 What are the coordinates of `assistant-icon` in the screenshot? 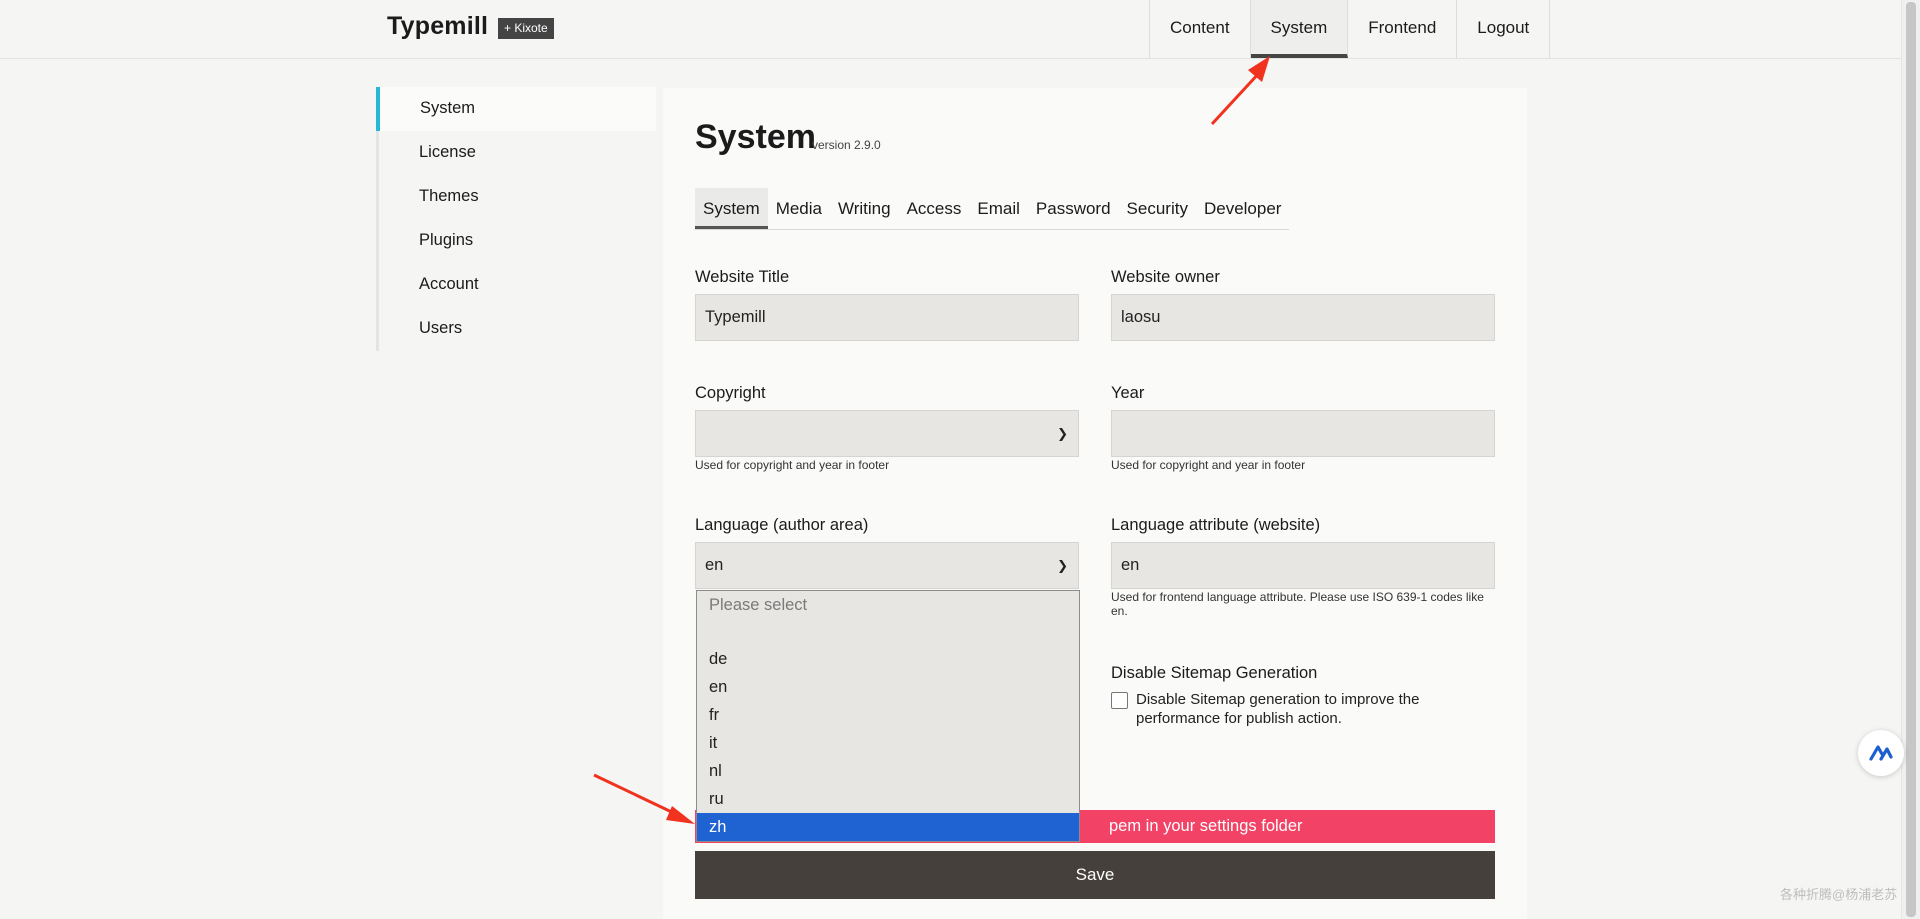 It's located at (1881, 753).